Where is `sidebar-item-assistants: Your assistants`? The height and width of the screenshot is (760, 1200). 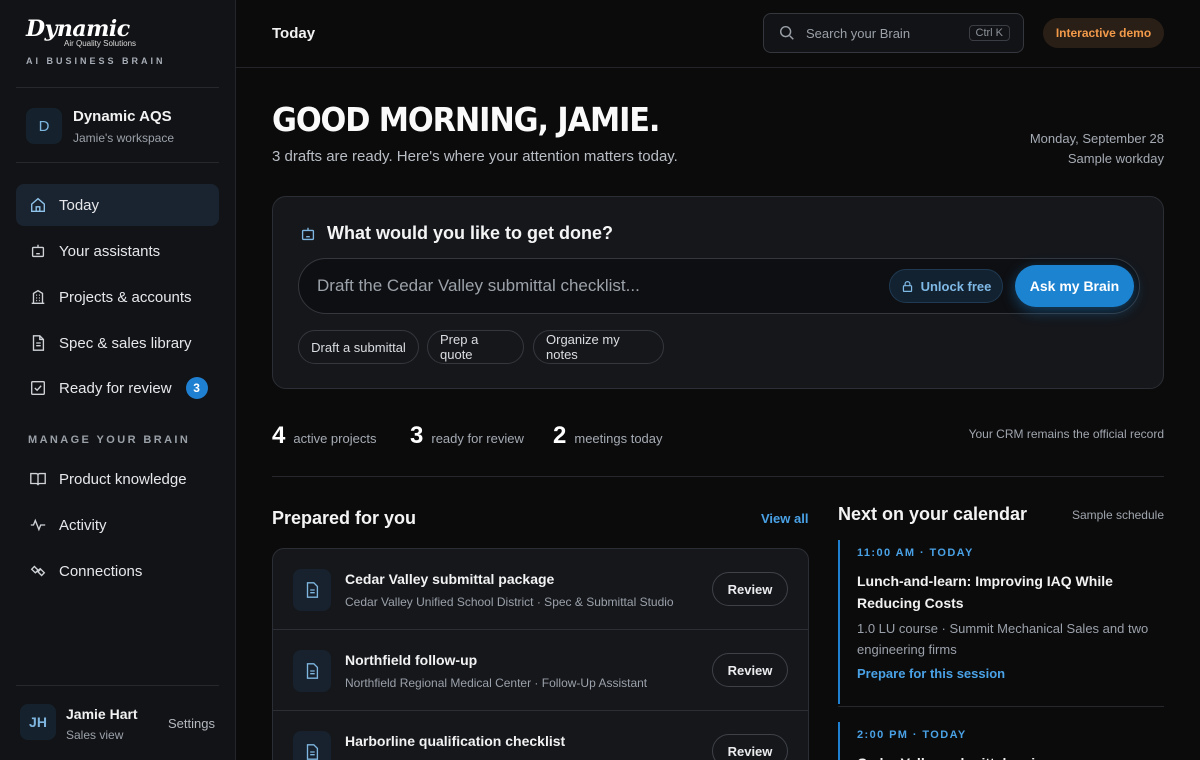 sidebar-item-assistants: Your assistants is located at coordinates (117, 251).